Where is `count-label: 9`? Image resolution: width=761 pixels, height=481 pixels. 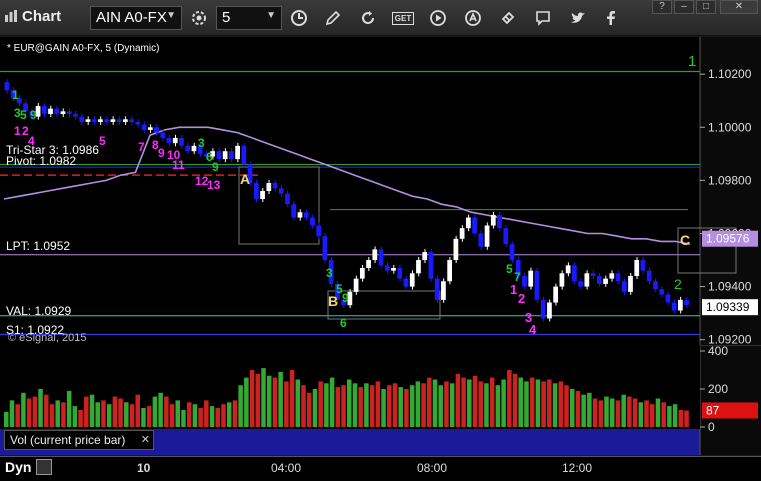
count-label: 9 is located at coordinates (345, 298).